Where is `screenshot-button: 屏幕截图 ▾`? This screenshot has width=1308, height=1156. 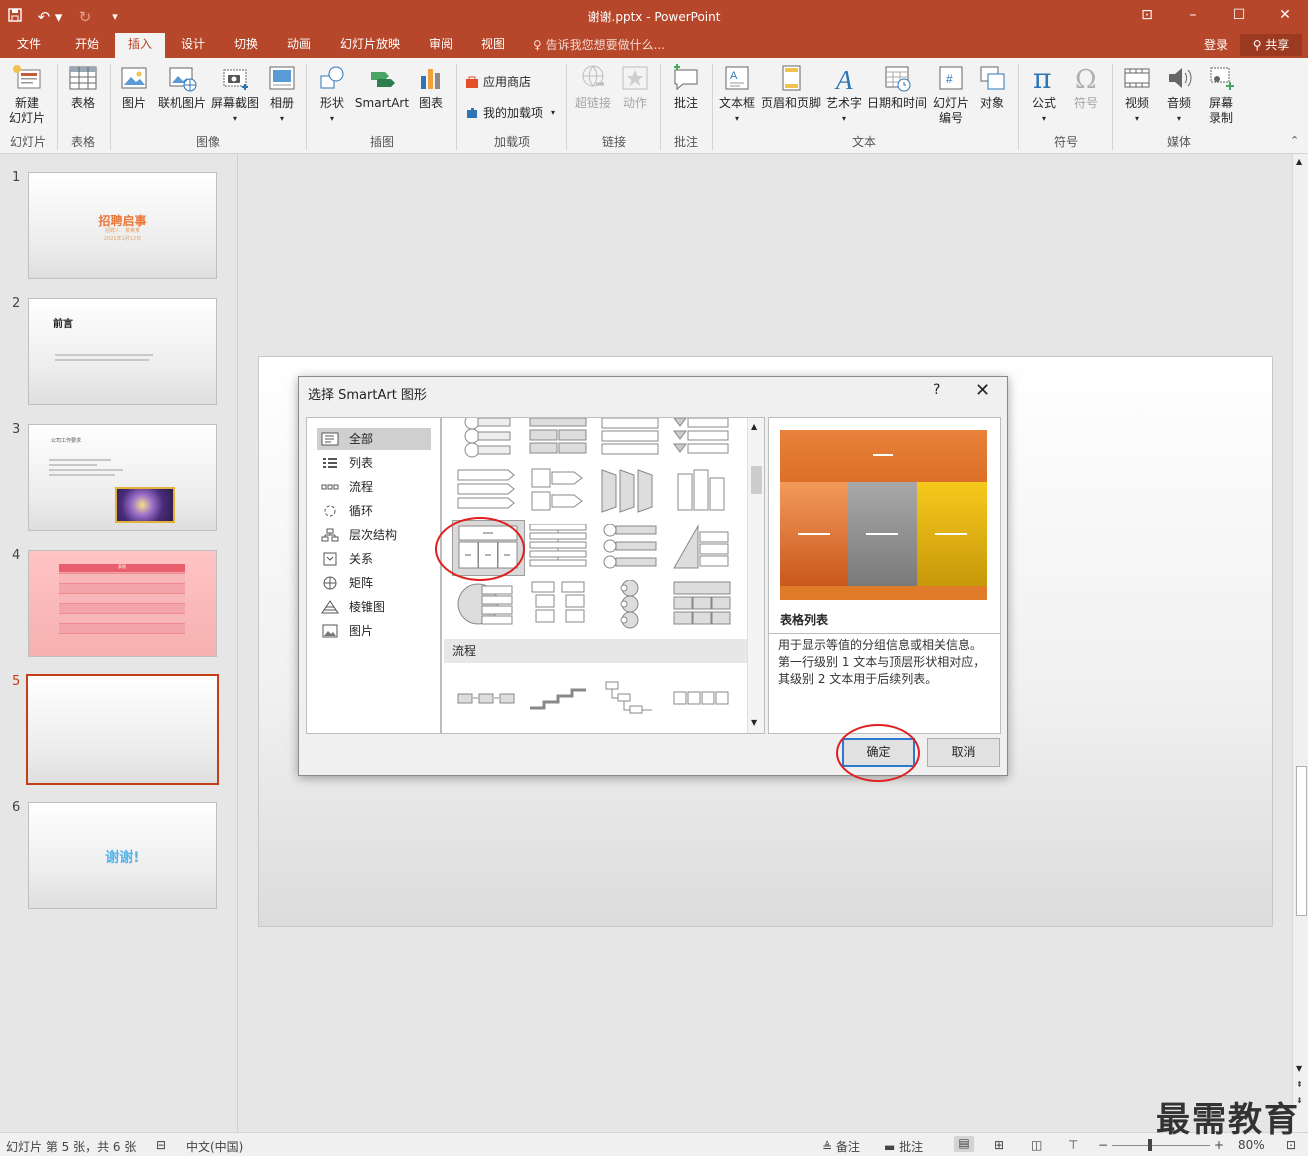 screenshot-button: 屏幕截图 ▾ is located at coordinates (235, 95).